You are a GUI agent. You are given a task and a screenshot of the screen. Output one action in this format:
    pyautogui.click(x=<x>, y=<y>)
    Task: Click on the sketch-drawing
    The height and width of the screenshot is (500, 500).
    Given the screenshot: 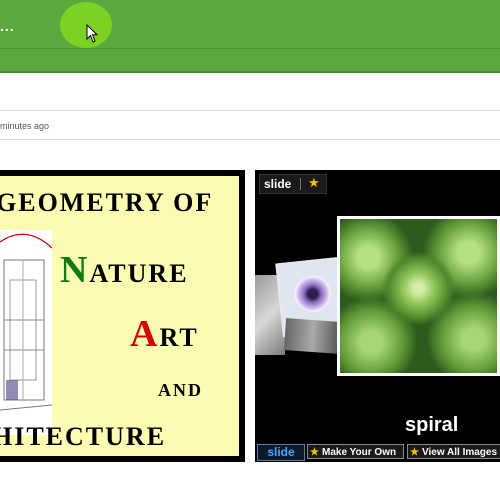 What is the action you would take?
    pyautogui.click(x=26, y=322)
    